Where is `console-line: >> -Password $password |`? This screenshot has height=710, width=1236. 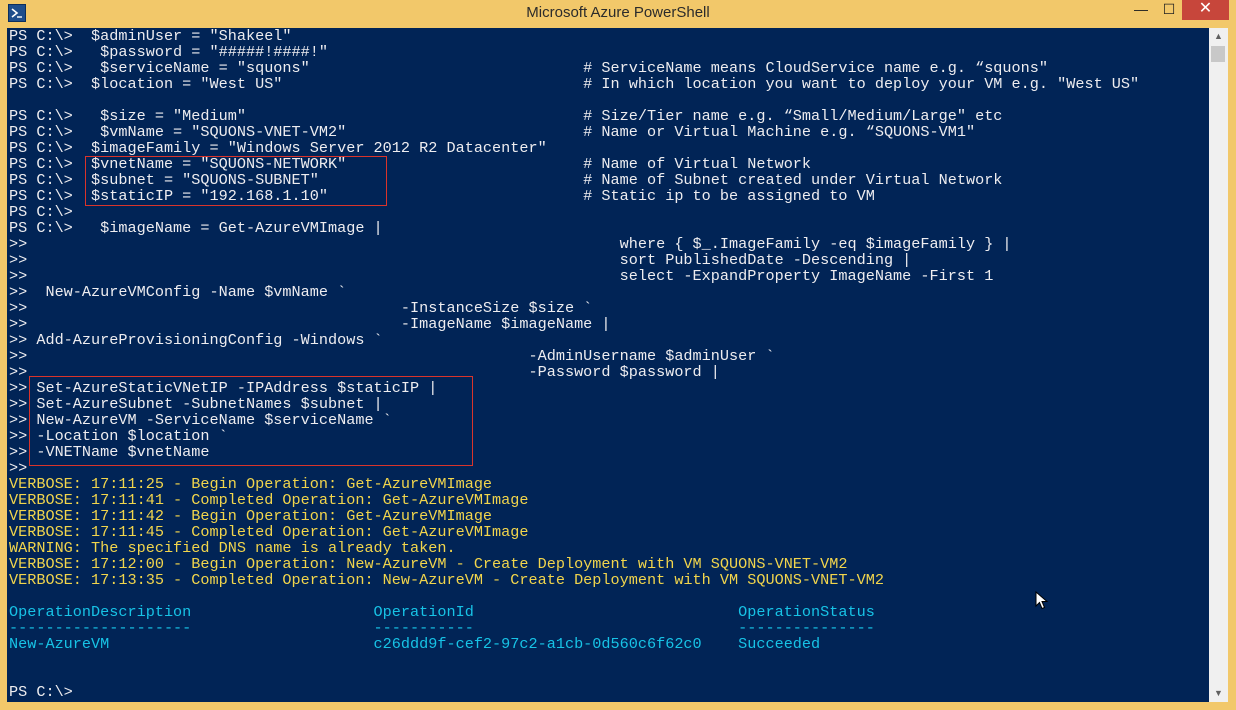 console-line: >> -Password $password | is located at coordinates (364, 372).